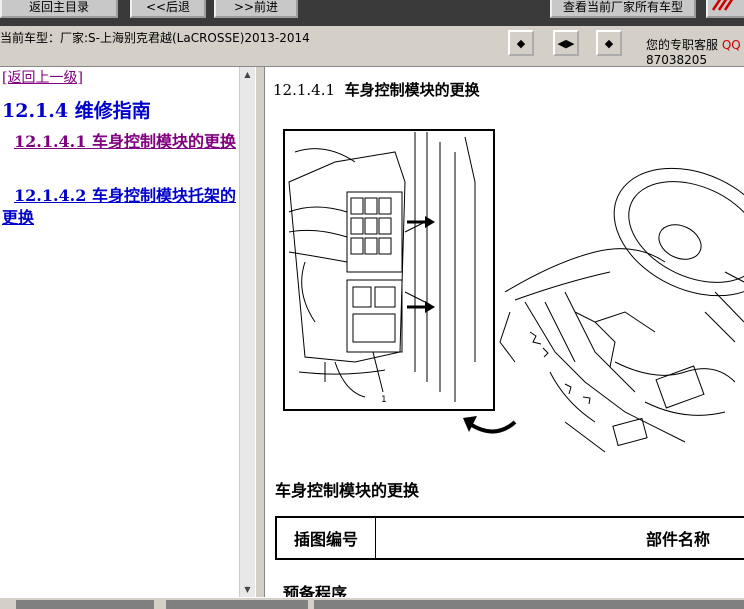  Describe the element at coordinates (372, 603) in the screenshot. I see `bottom-scrollbar-strip` at that location.